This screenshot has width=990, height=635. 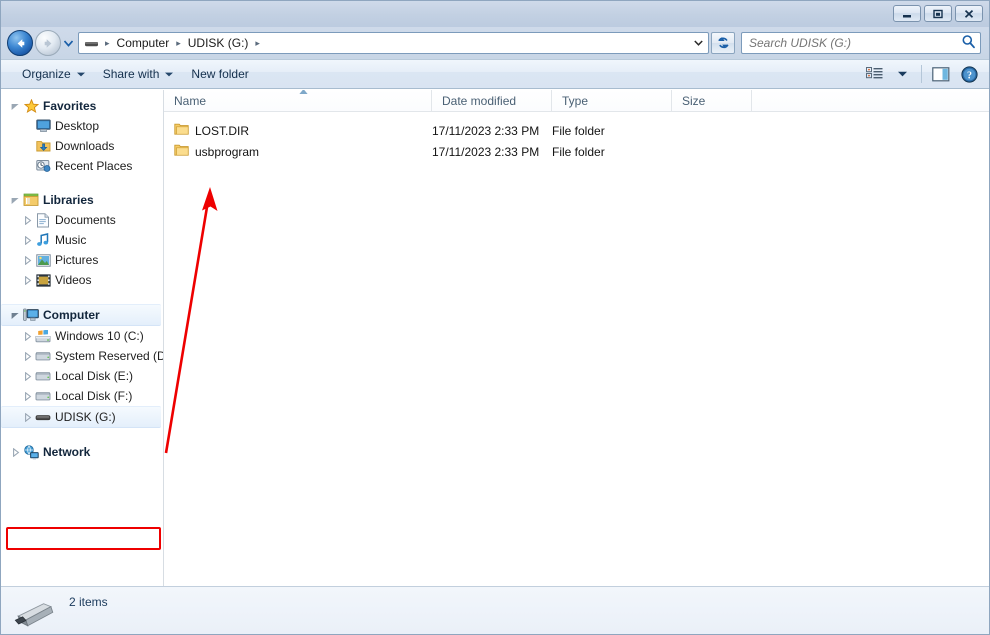 I want to click on maximize-button, so click(x=938, y=13).